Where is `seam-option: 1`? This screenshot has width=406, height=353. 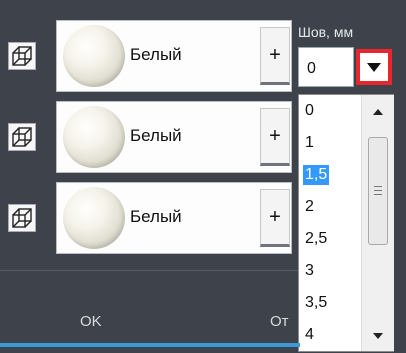
seam-option: 1 is located at coordinates (309, 143).